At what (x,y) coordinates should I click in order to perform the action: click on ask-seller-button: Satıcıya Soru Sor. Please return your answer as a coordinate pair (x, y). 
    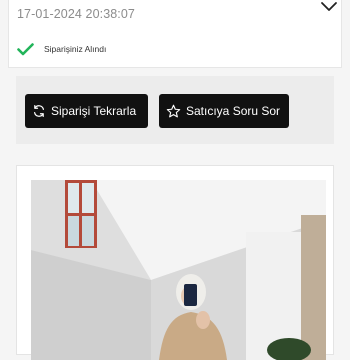
    Looking at the image, I should click on (224, 111).